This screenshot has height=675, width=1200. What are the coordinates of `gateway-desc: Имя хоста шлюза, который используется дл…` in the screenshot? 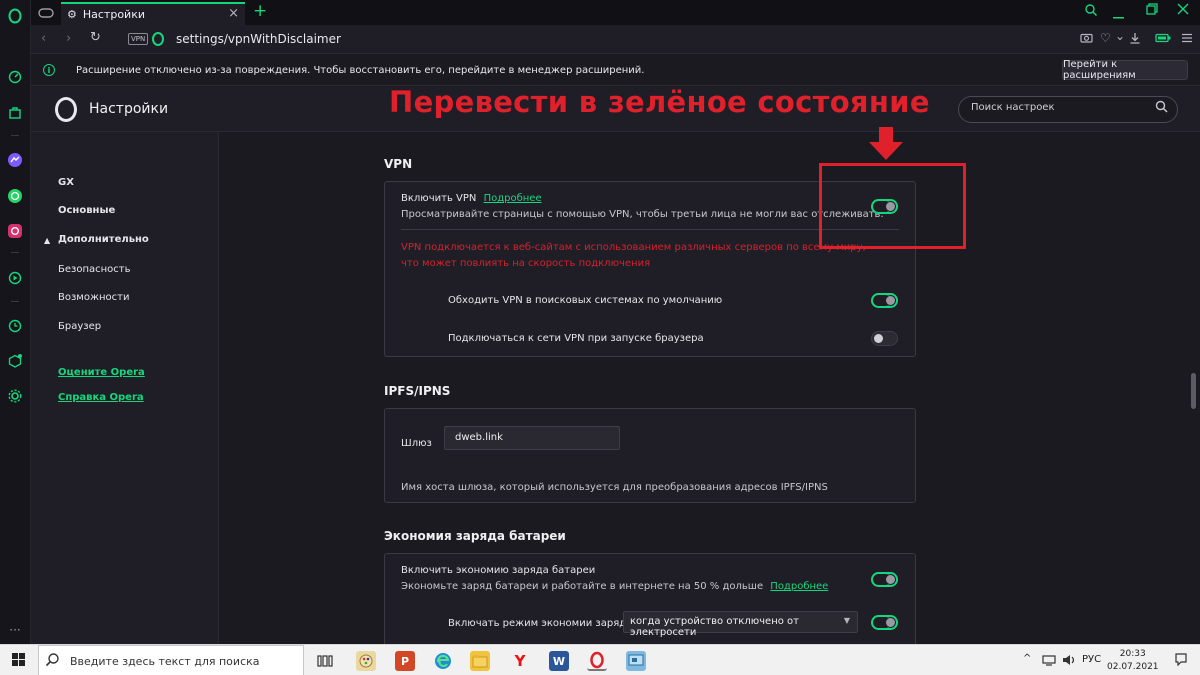 It's located at (614, 487).